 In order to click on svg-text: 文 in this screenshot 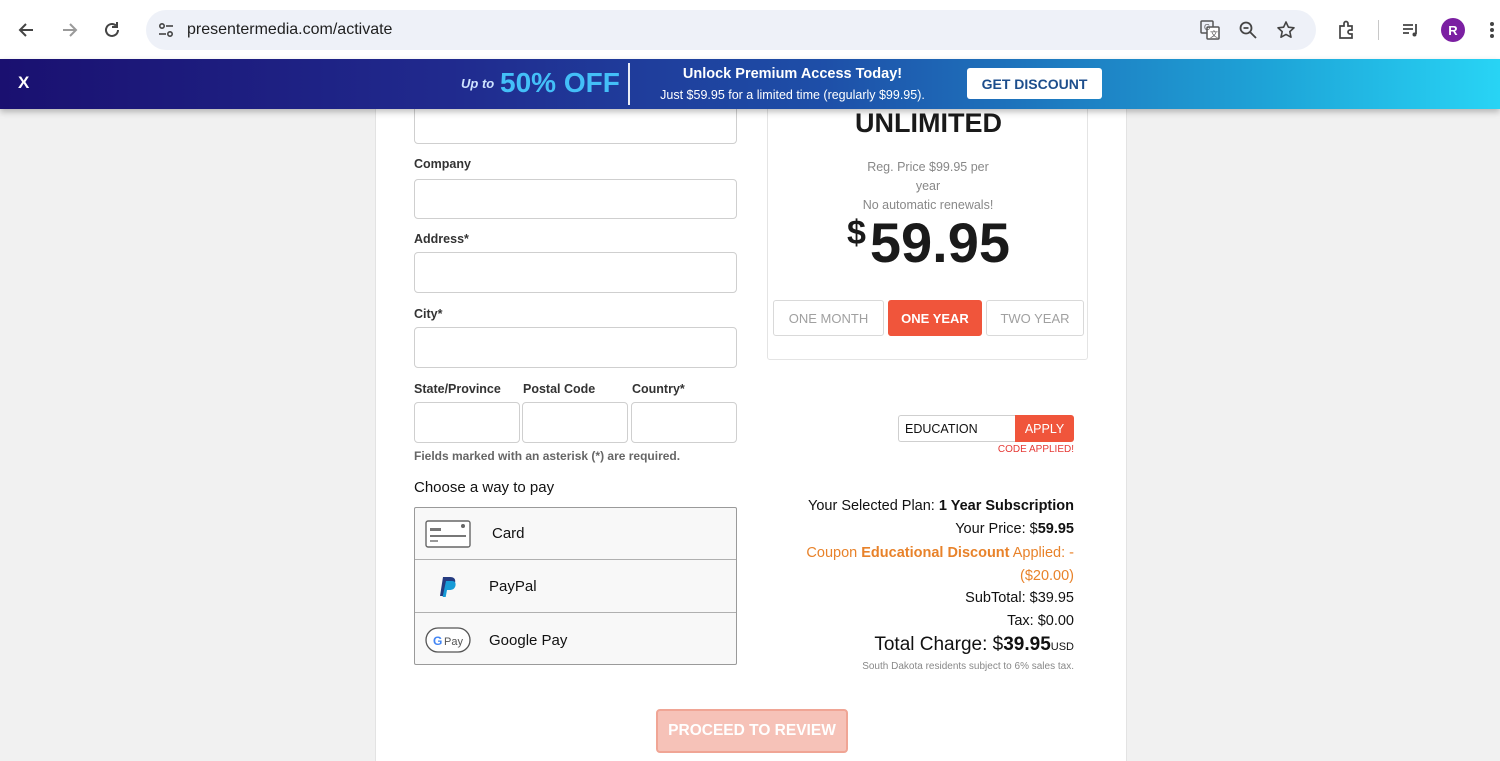, I will do `click(1214, 34)`.